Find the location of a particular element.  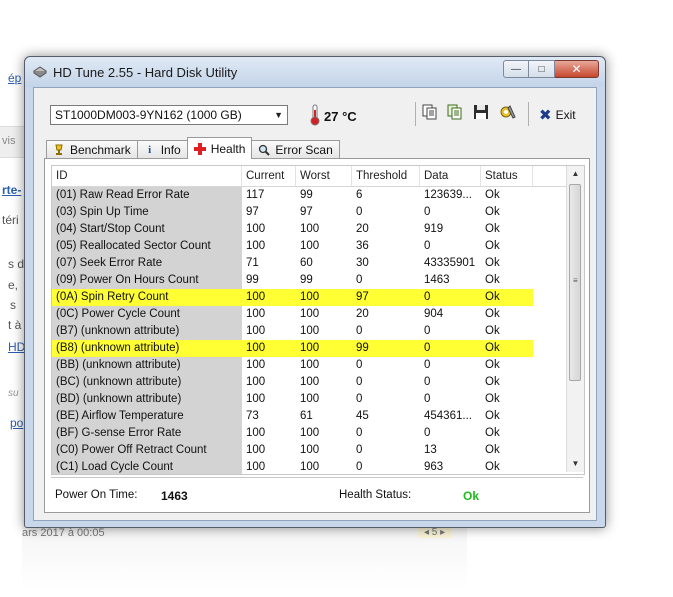

bg-fragment: rte- is located at coordinates (11, 190).